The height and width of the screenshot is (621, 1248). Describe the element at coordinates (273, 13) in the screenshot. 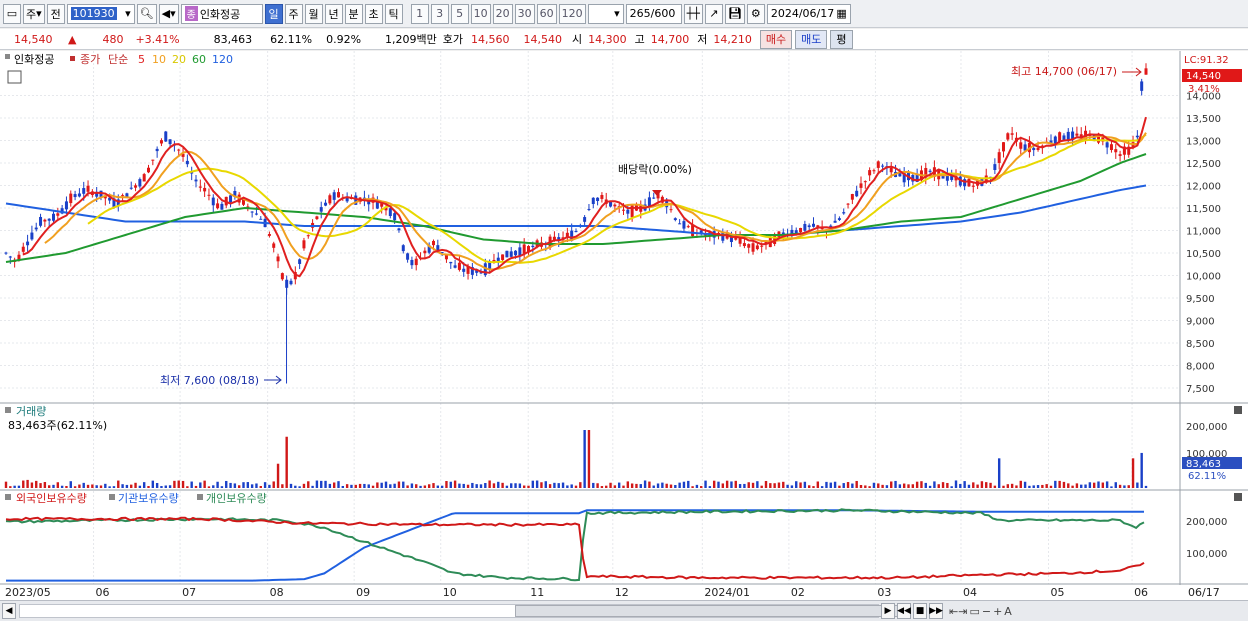

I see `period-daily: 일` at that location.